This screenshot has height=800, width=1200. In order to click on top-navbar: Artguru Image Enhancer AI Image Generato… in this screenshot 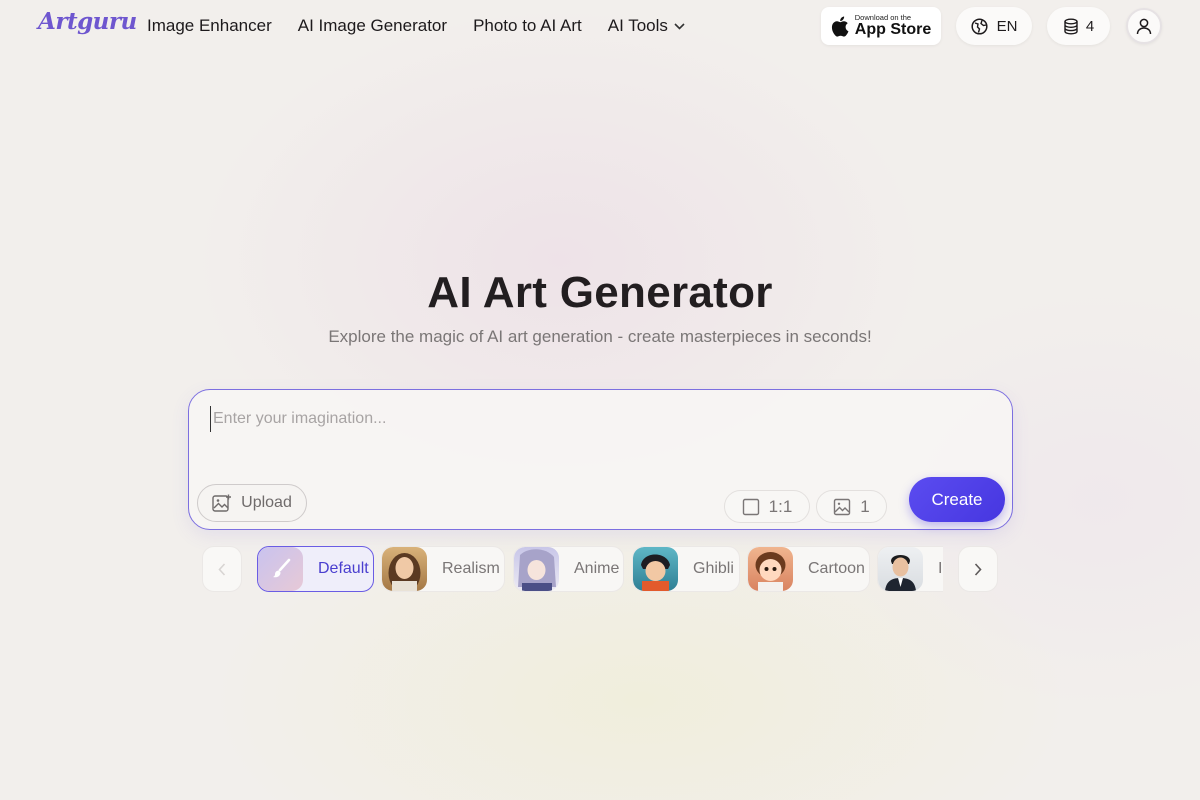, I will do `click(600, 26)`.